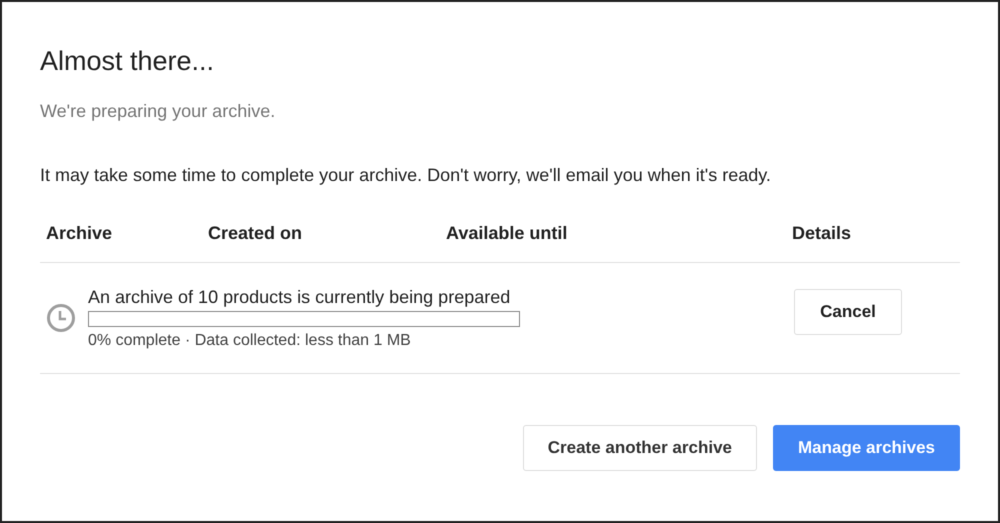 This screenshot has width=1000, height=523. I want to click on cancel-button: Cancel, so click(848, 312).